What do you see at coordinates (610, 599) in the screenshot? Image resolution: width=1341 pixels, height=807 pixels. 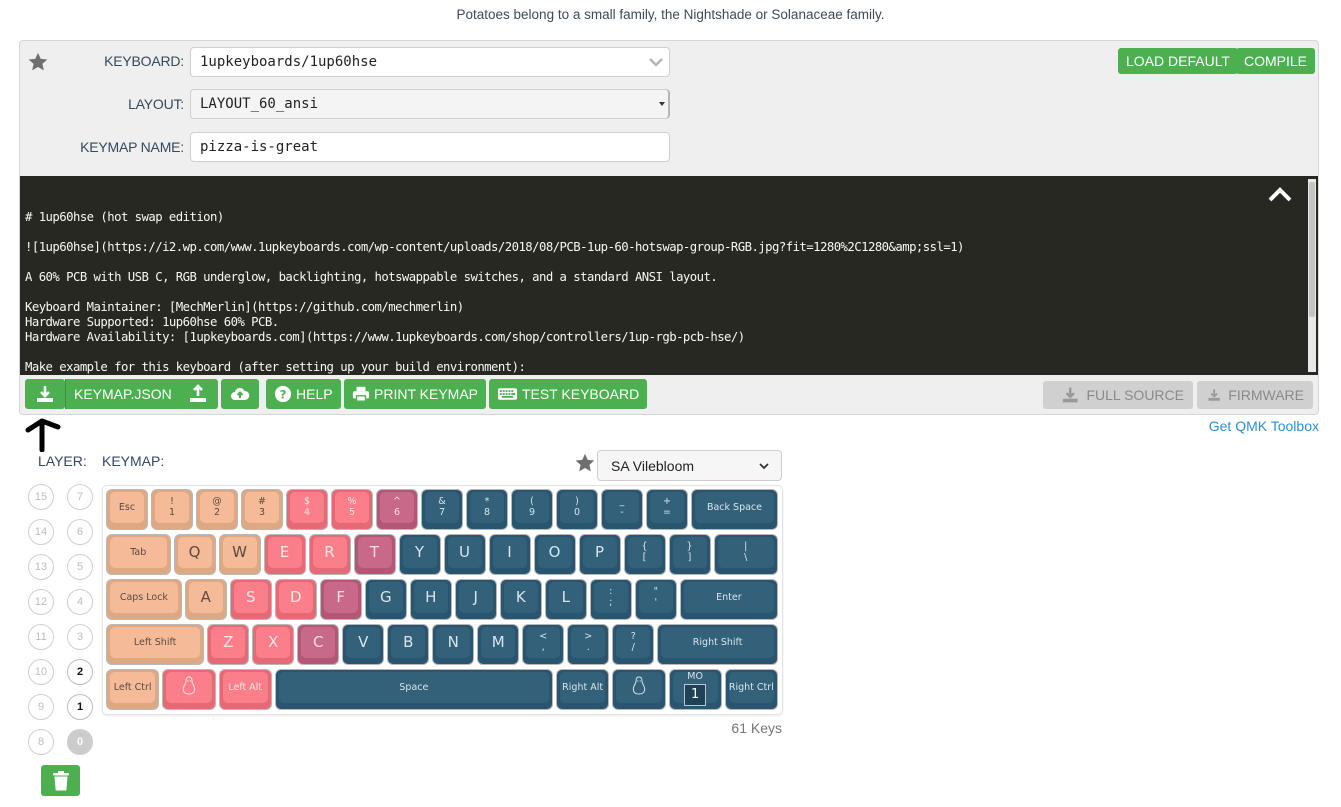 I see `key--: :;` at bounding box center [610, 599].